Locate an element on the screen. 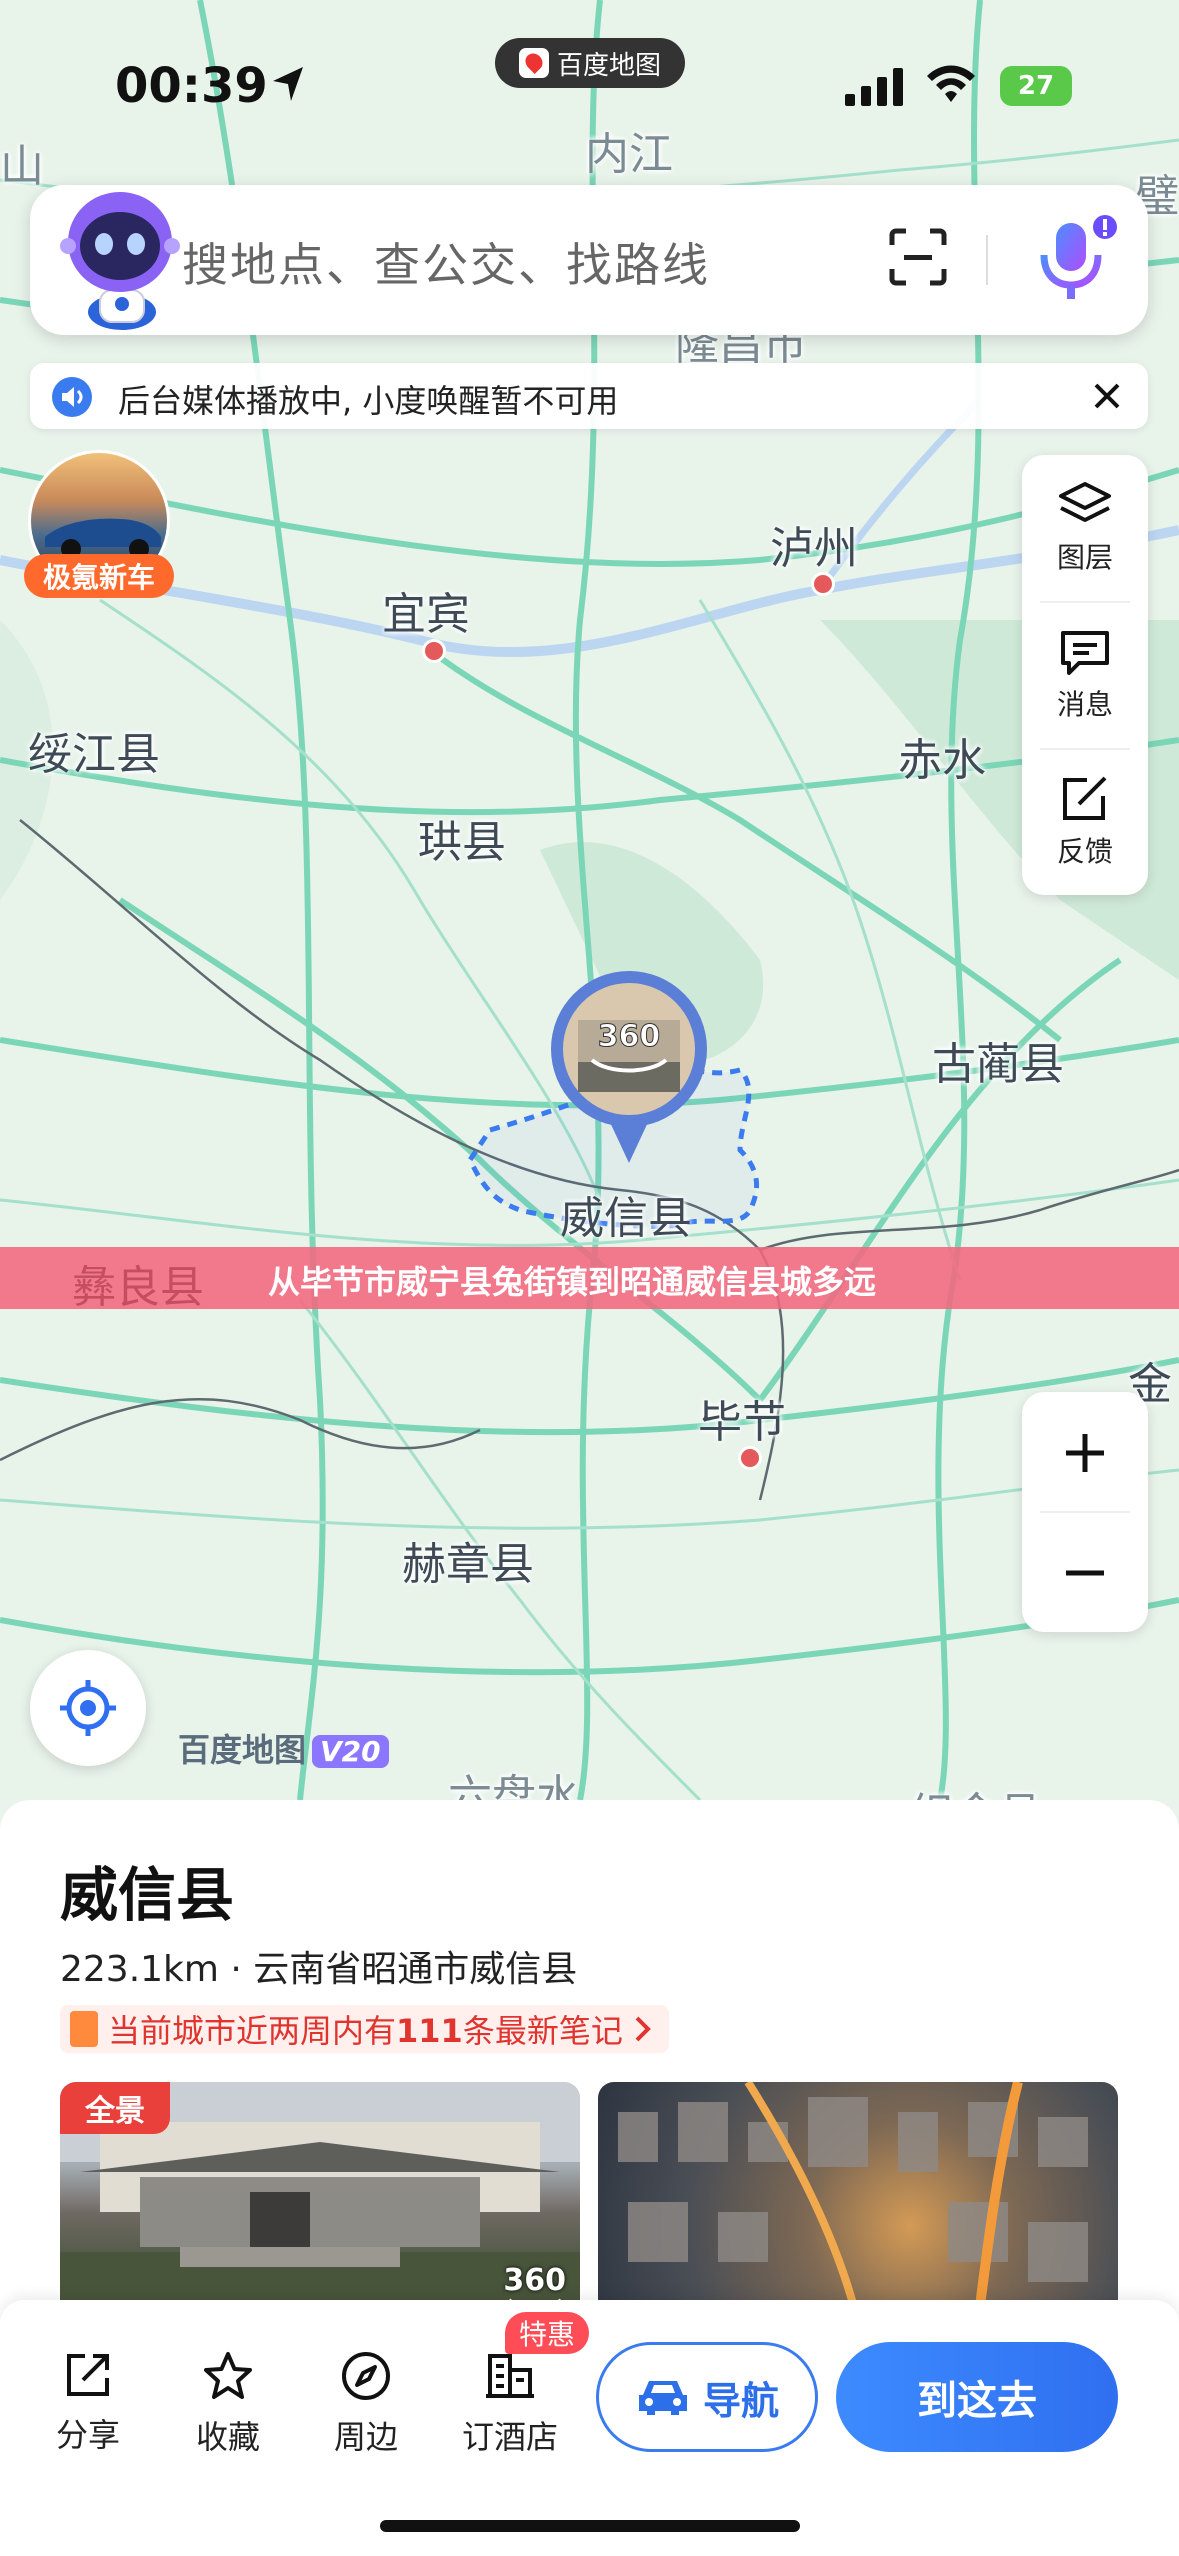 The image size is (1179, 2556). battery-indicator: 27 is located at coordinates (1036, 86).